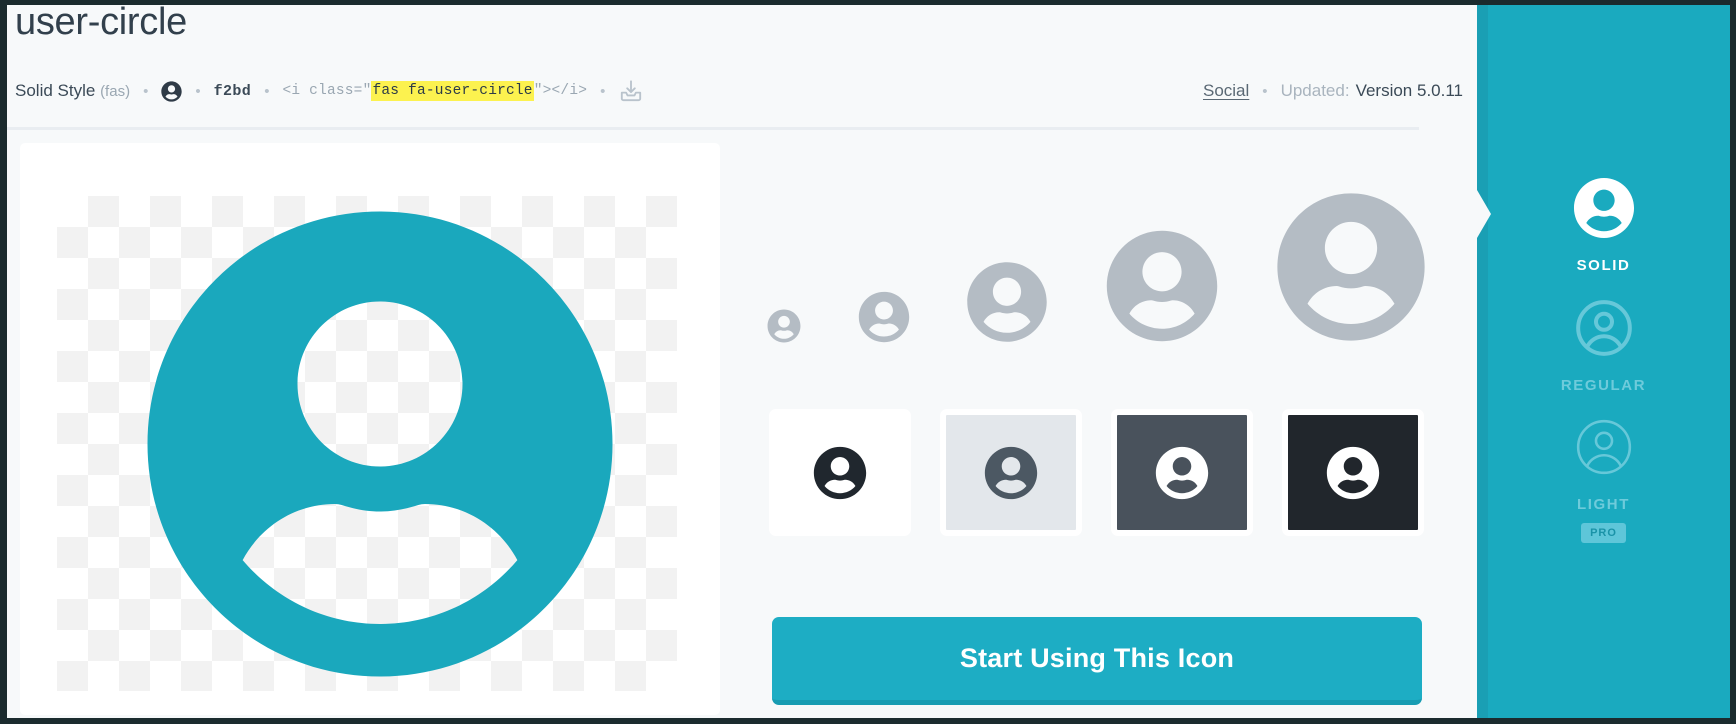 This screenshot has width=1736, height=724. I want to click on style-option-light: LIGHT PRO, so click(1603, 479).